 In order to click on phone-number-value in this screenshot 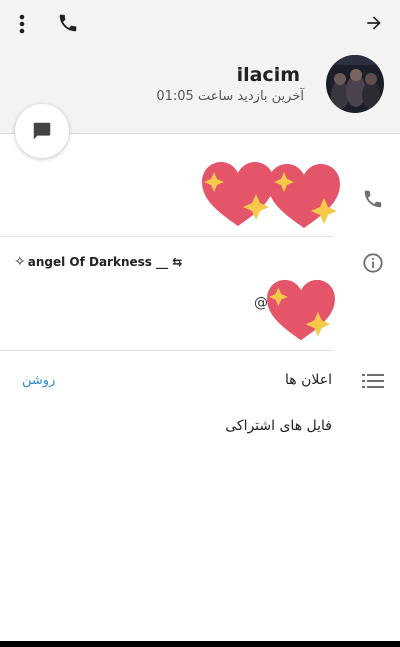, I will do `click(271, 196)`.